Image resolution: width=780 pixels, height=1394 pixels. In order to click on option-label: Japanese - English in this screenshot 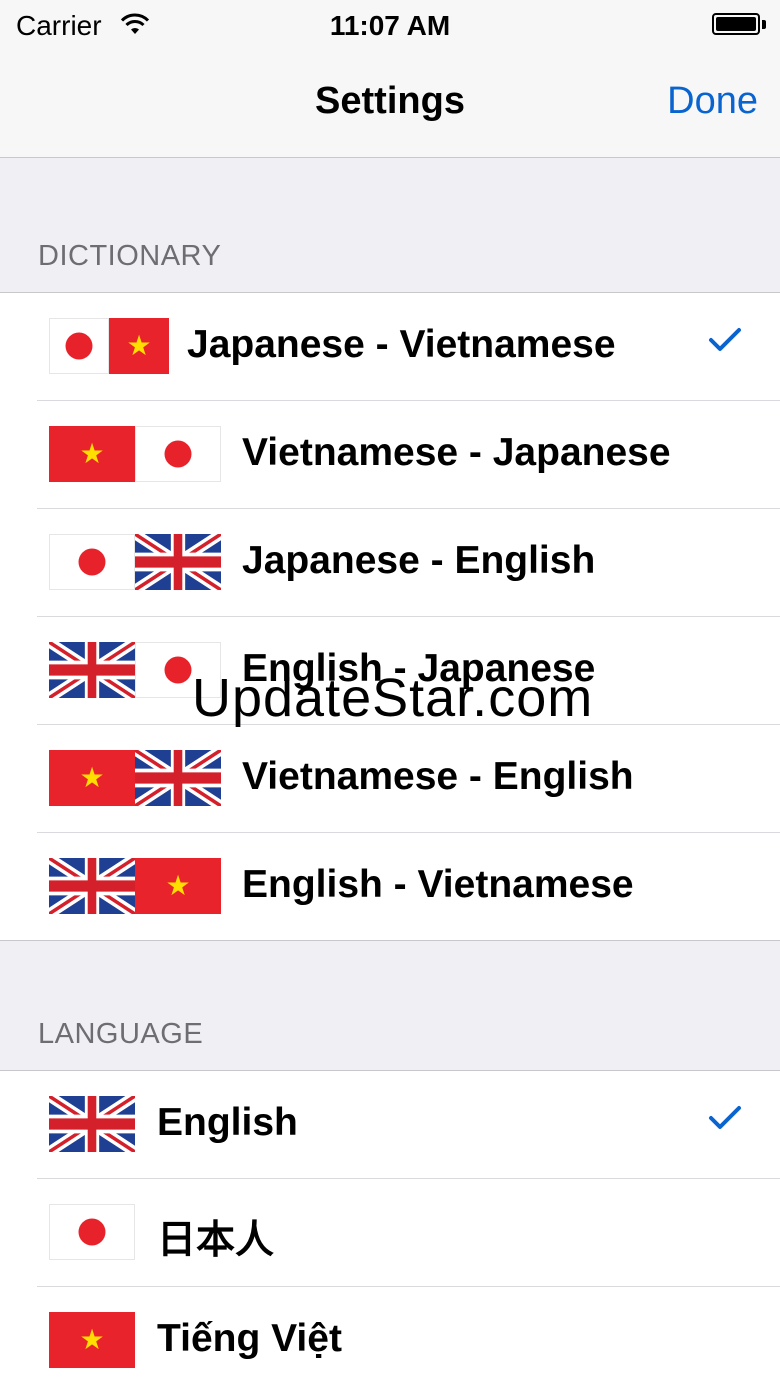, I will do `click(419, 560)`.